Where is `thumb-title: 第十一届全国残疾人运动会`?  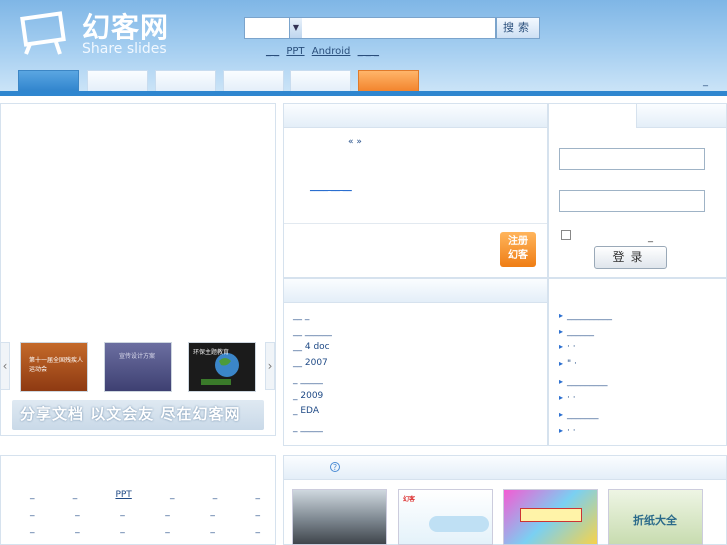
thumb-title: 第十一届全国残疾人运动会 is located at coordinates (56, 365).